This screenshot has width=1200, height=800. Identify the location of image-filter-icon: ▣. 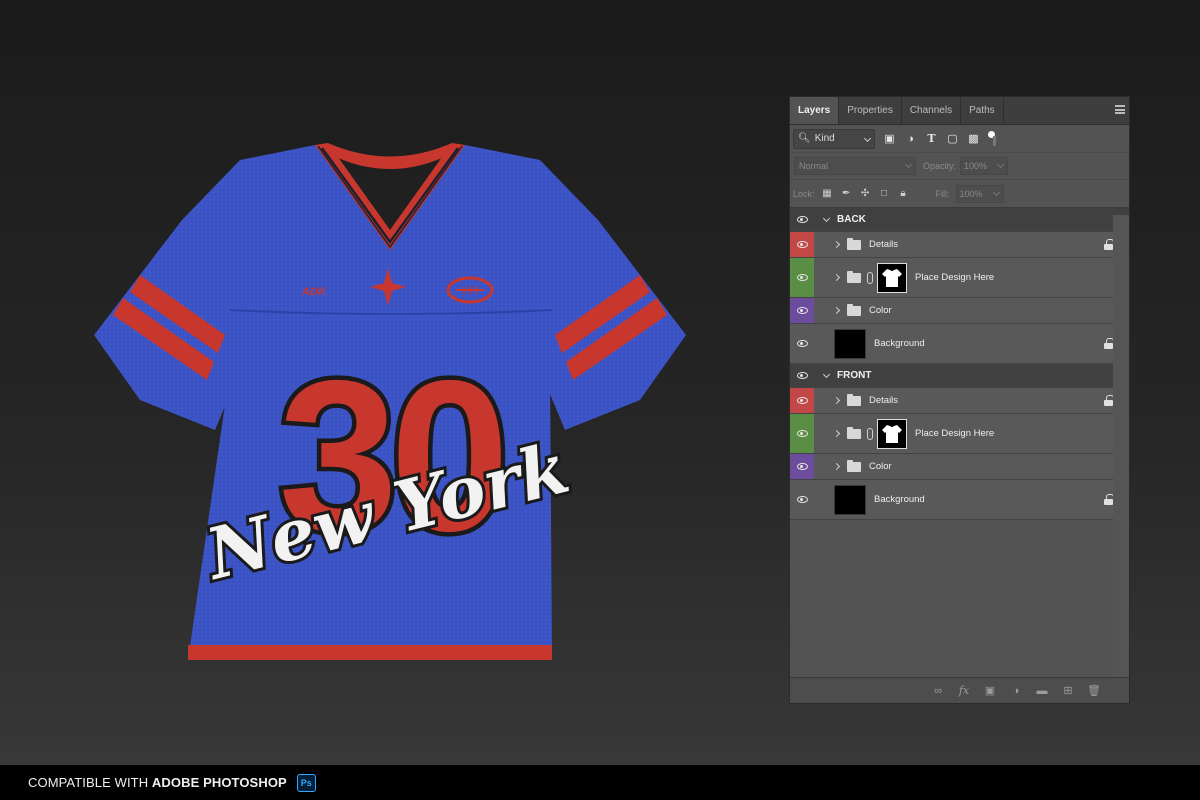
(889, 138).